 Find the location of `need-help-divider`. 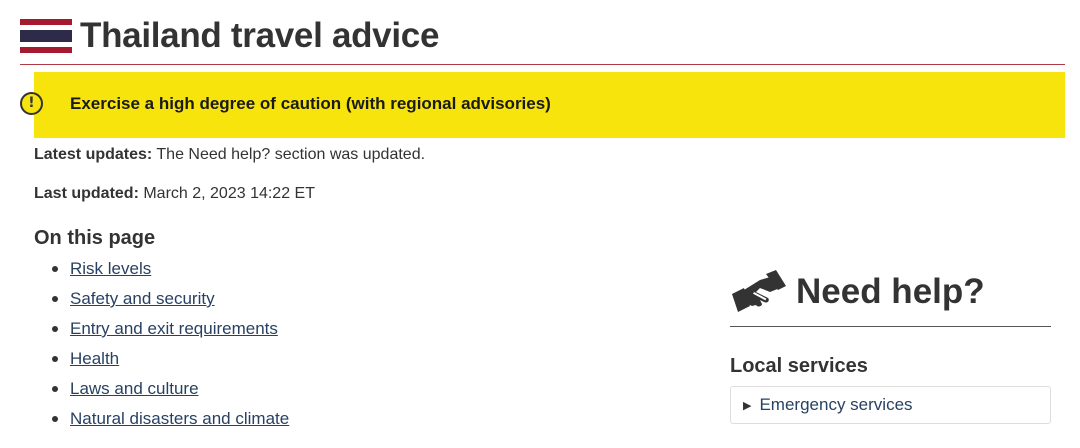

need-help-divider is located at coordinates (890, 326).